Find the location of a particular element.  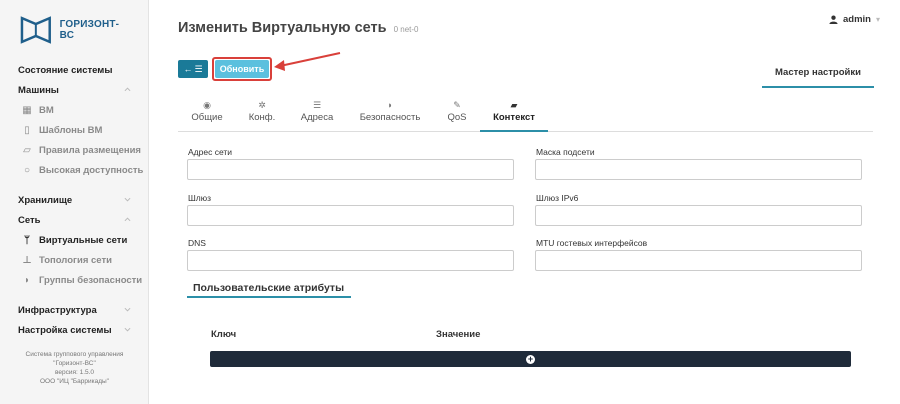

guest-mtu-input is located at coordinates (698, 260).